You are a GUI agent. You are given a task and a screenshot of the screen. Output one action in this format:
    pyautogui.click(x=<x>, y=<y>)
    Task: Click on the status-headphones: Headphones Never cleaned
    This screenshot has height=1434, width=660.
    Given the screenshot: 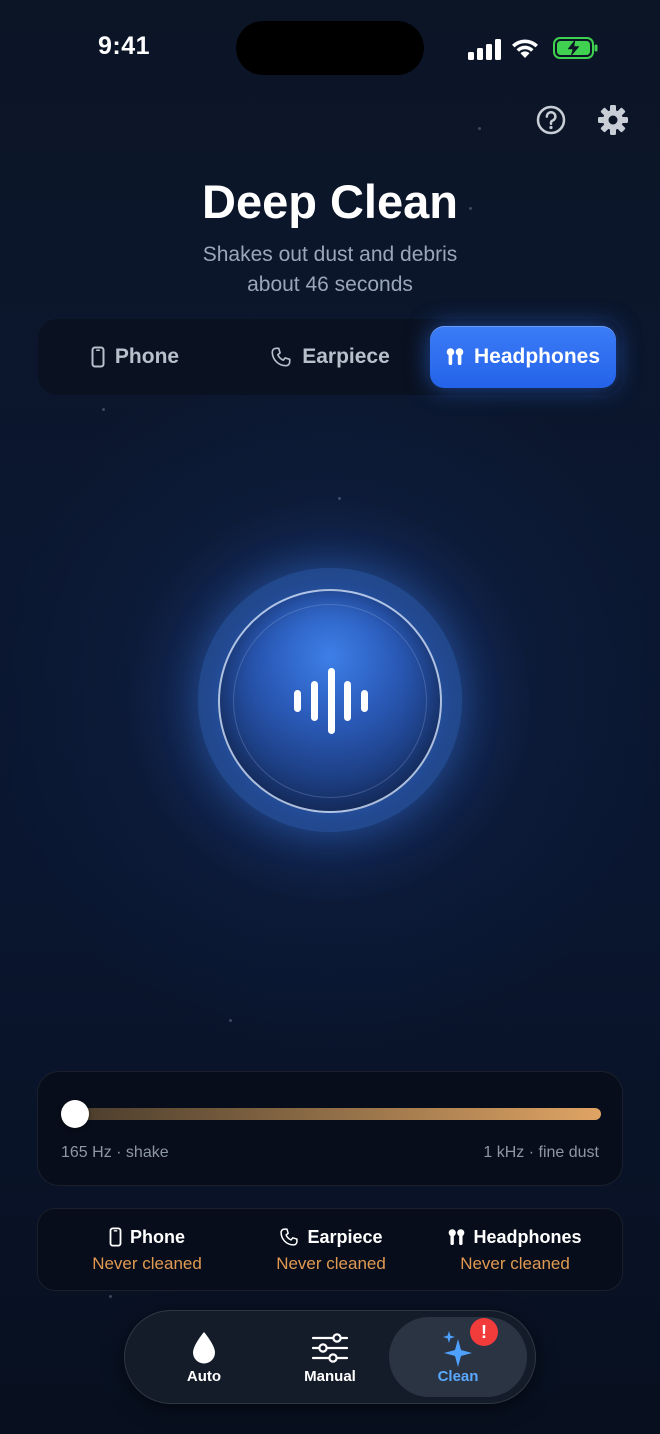 What is the action you would take?
    pyautogui.click(x=515, y=1249)
    